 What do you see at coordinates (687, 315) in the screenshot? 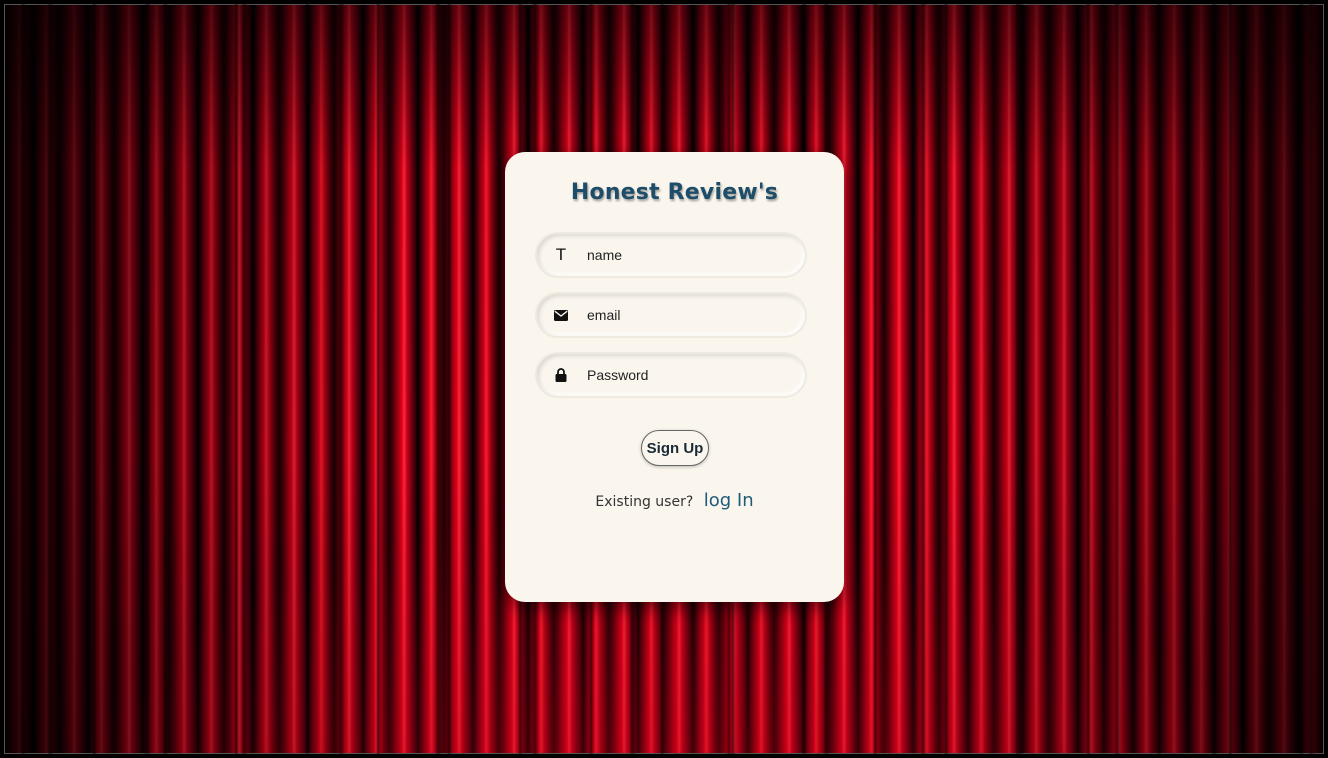
I see `email-input` at bounding box center [687, 315].